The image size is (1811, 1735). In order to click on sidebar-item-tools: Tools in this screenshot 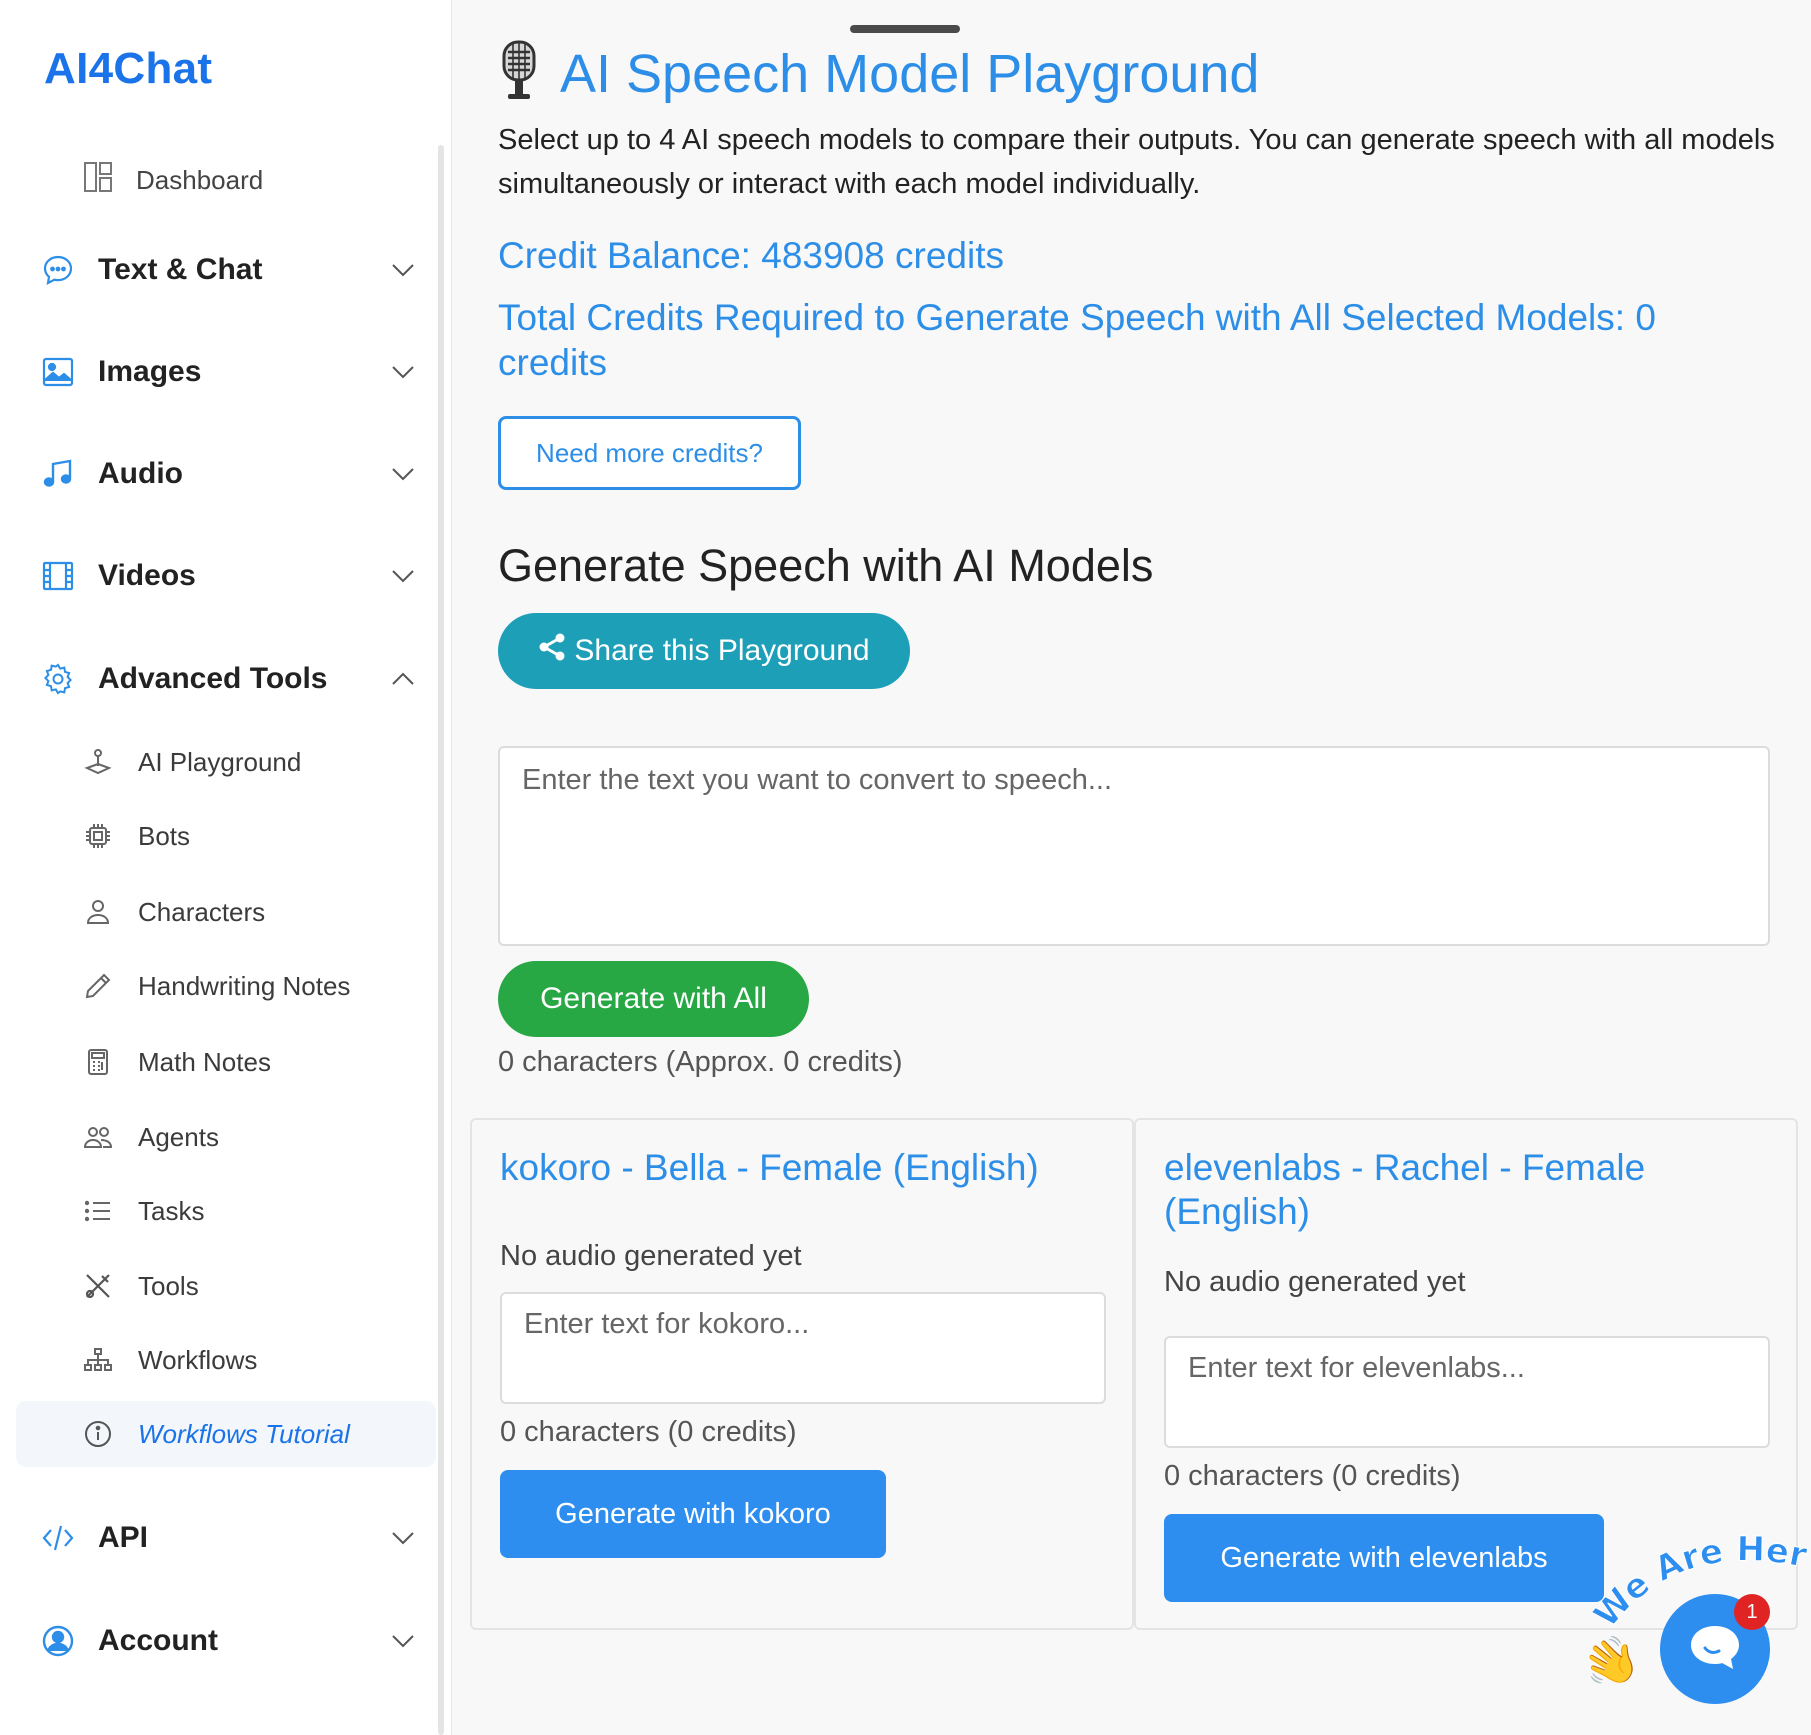, I will do `click(141, 1286)`.